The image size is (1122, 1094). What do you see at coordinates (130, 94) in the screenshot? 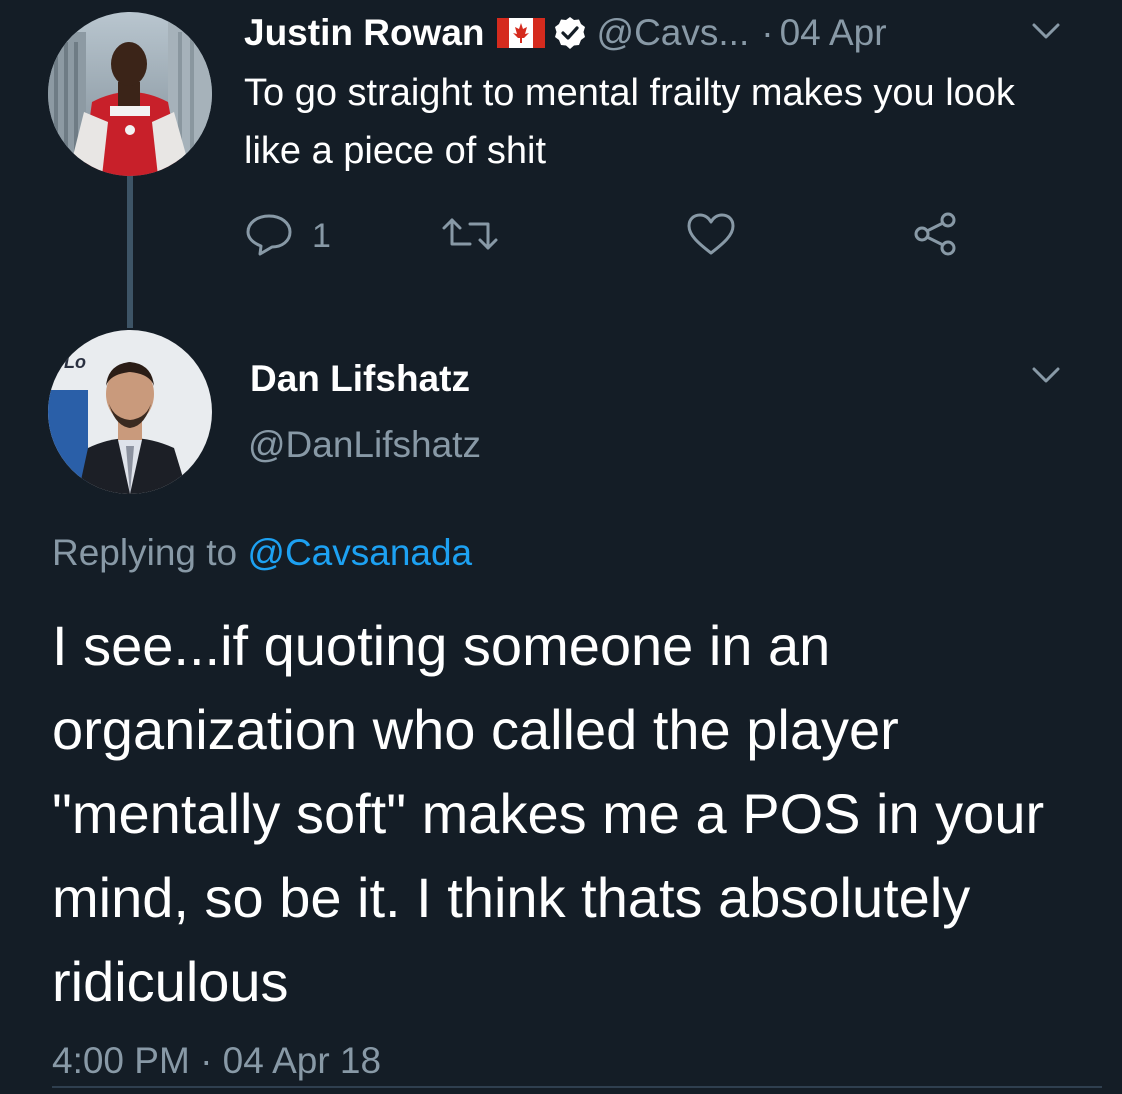
I see `avatar-justin-rowan` at bounding box center [130, 94].